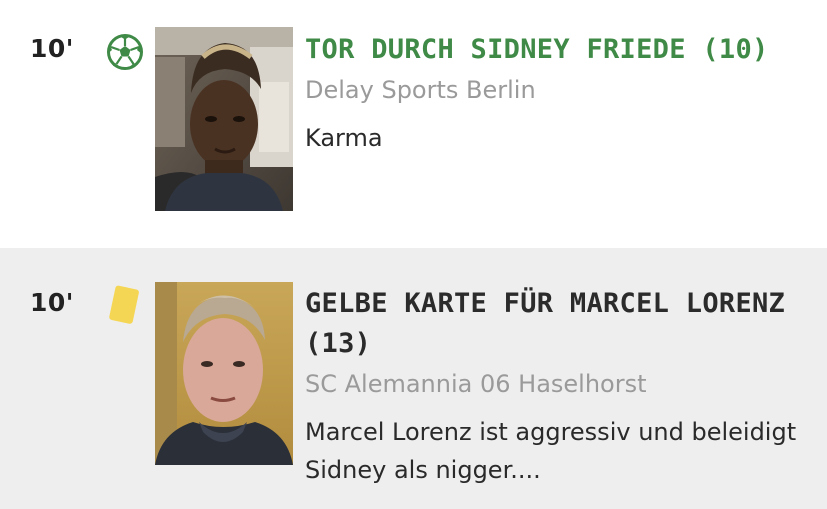 This screenshot has height=509, width=827. What do you see at coordinates (476, 384) in the screenshot?
I see `team-name: SC Alemannia 06 Haselhorst` at bounding box center [476, 384].